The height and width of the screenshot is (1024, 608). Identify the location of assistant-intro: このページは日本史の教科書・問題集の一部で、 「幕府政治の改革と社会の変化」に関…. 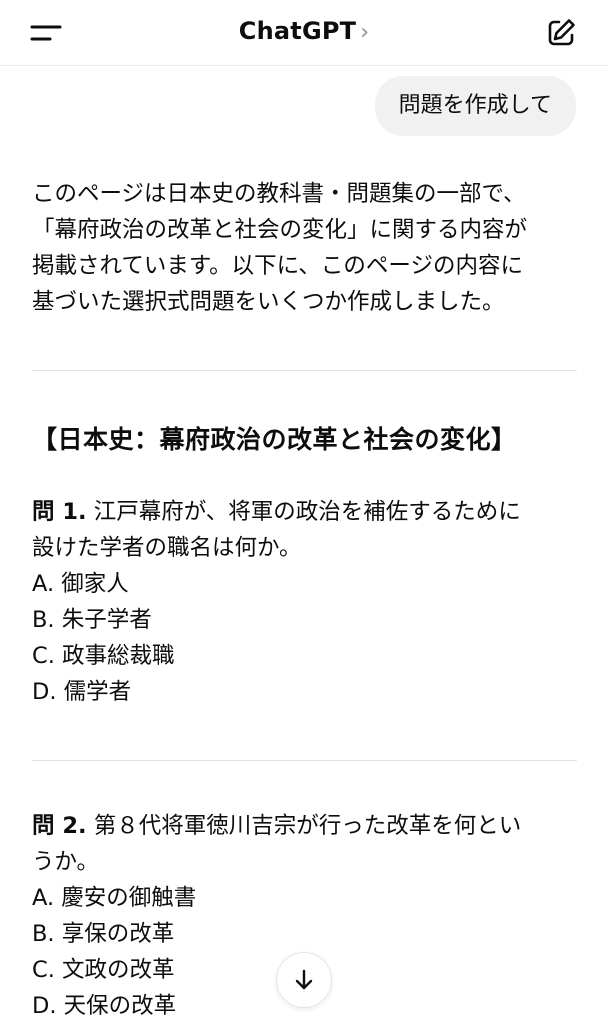
(305, 248).